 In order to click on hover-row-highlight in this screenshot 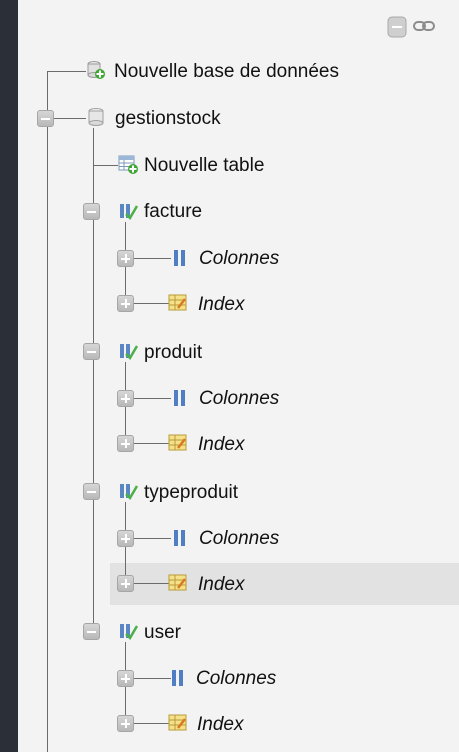, I will do `click(284, 584)`.